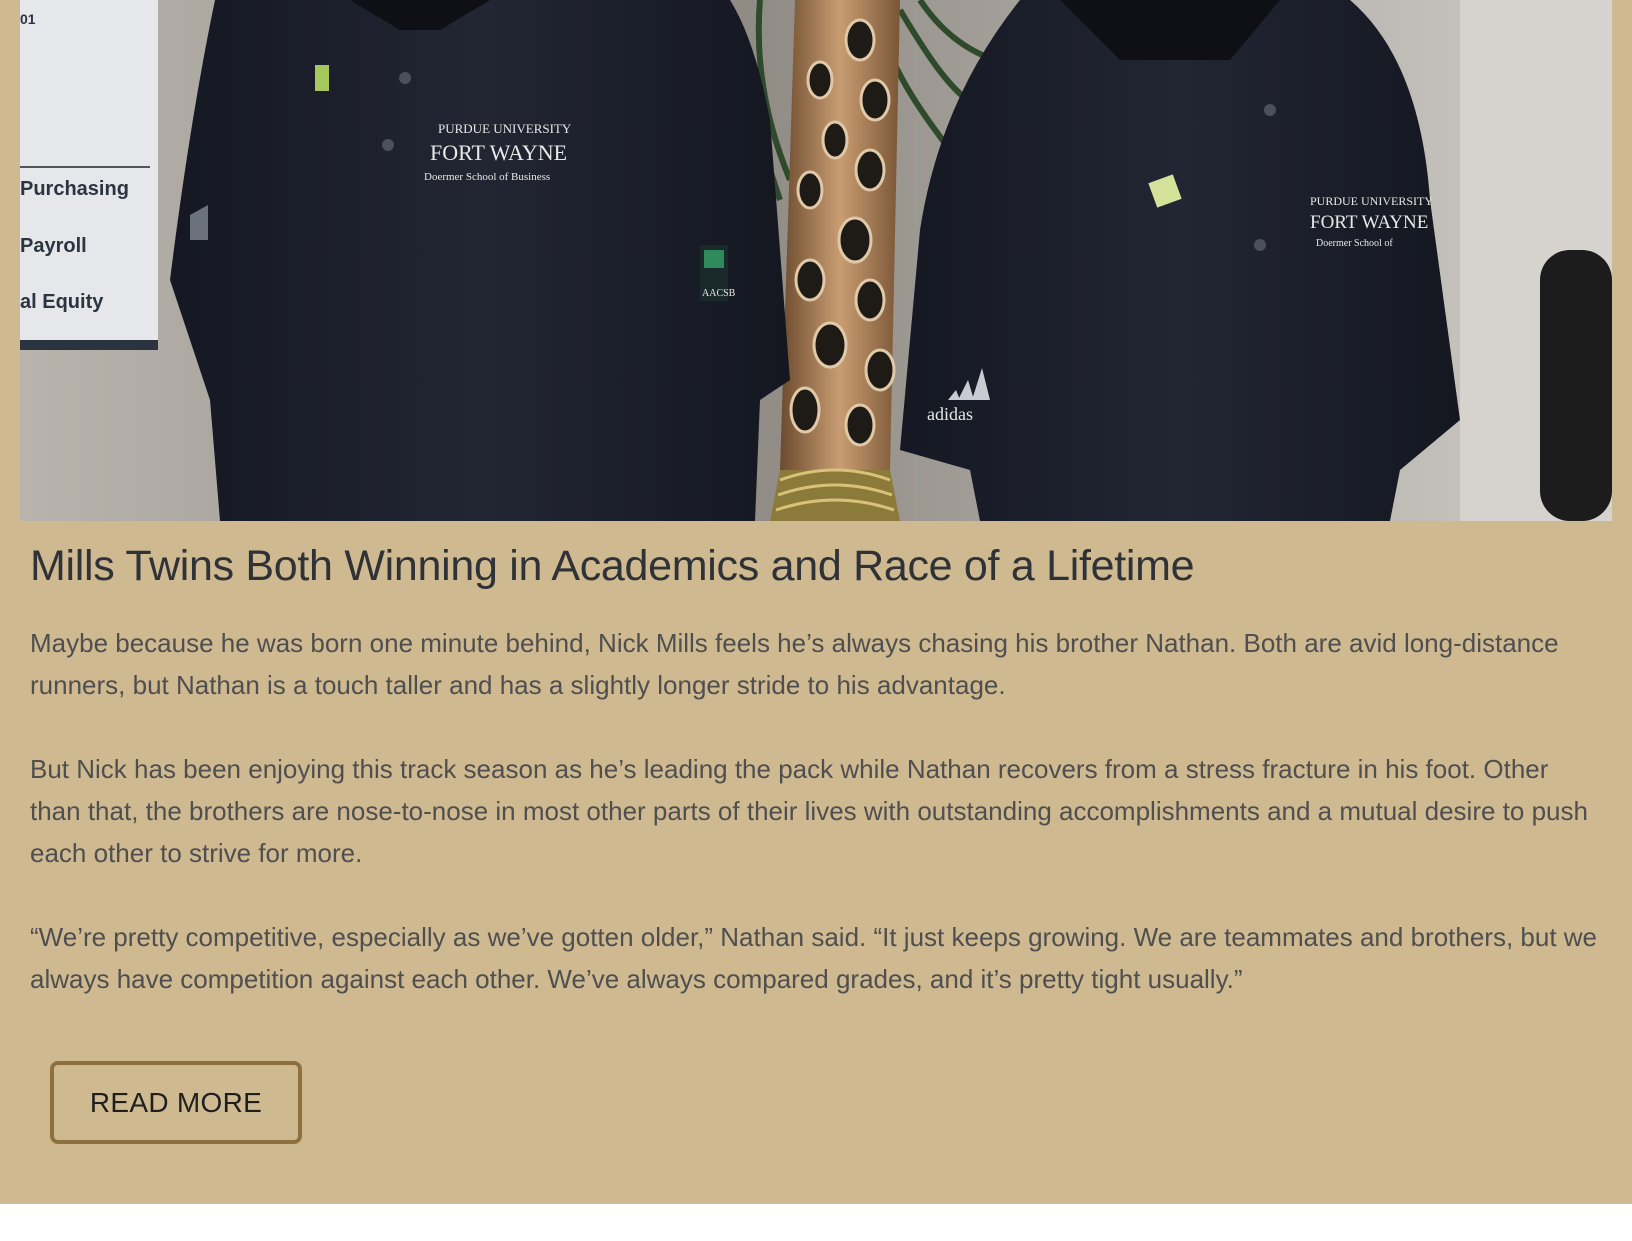 This screenshot has width=1632, height=1241. Describe the element at coordinates (62, 302) in the screenshot. I see `sign-line-4: al Equity` at that location.